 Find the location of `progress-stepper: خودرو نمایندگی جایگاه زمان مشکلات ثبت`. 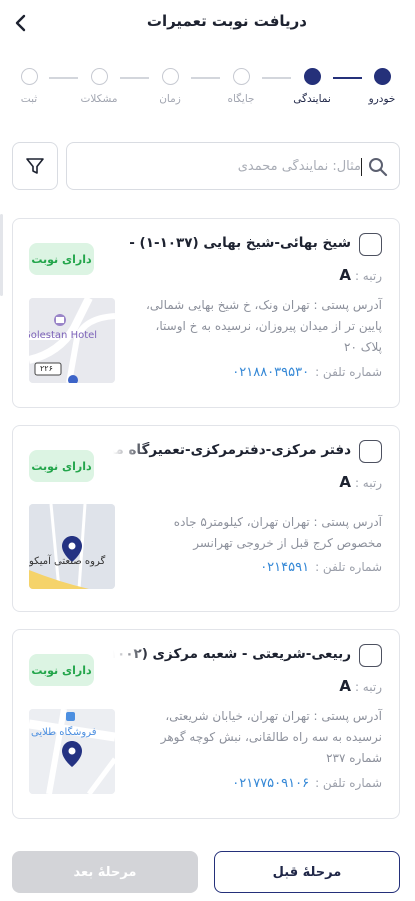

progress-stepper: خودرو نمایندگی جایگاه زمان مشکلات ثبت is located at coordinates (207, 90).